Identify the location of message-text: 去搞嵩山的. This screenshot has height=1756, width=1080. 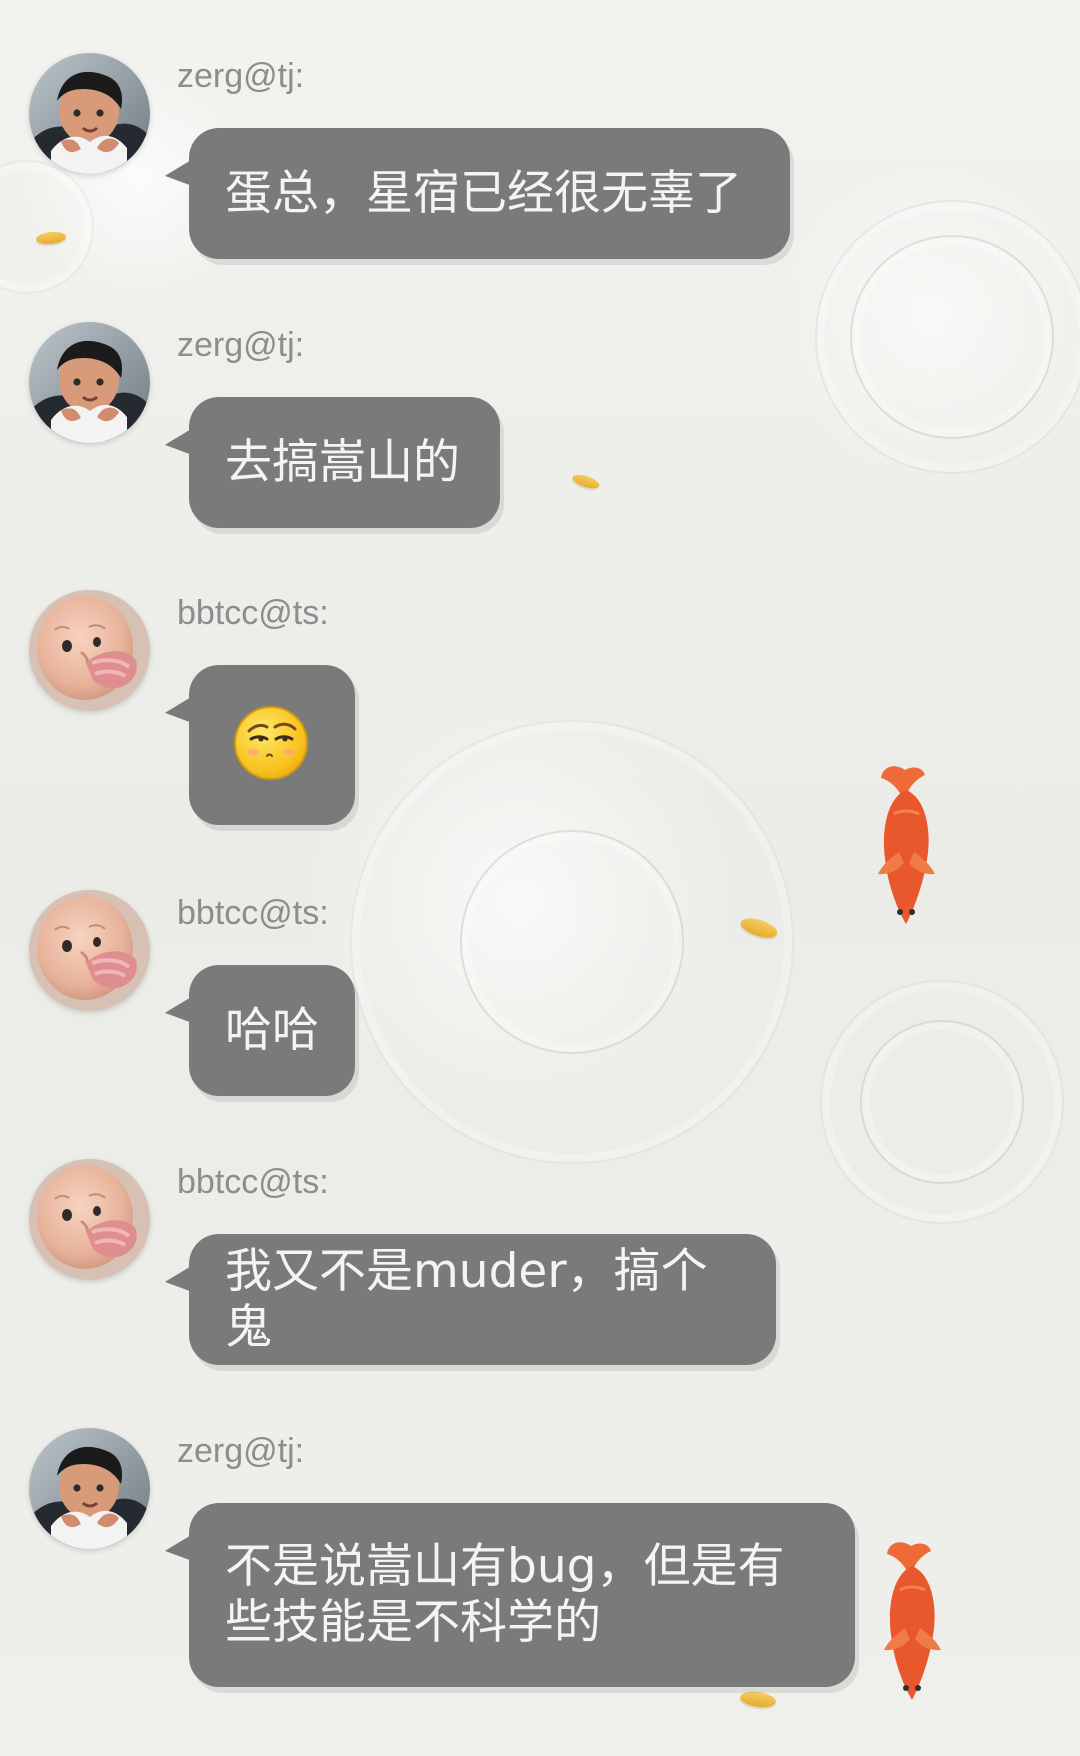
(342, 462).